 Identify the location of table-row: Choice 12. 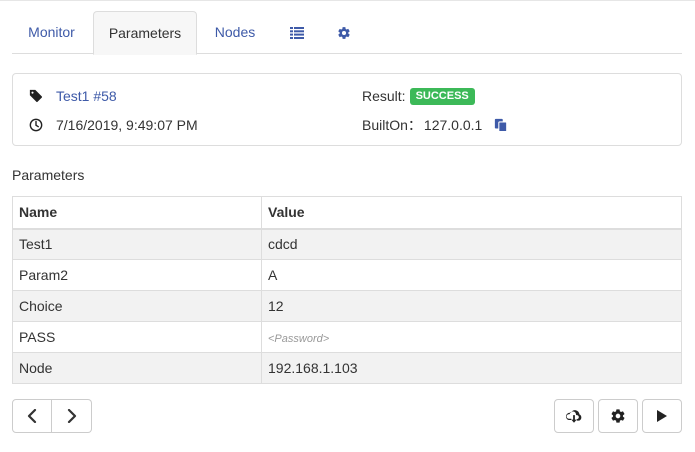
(347, 306).